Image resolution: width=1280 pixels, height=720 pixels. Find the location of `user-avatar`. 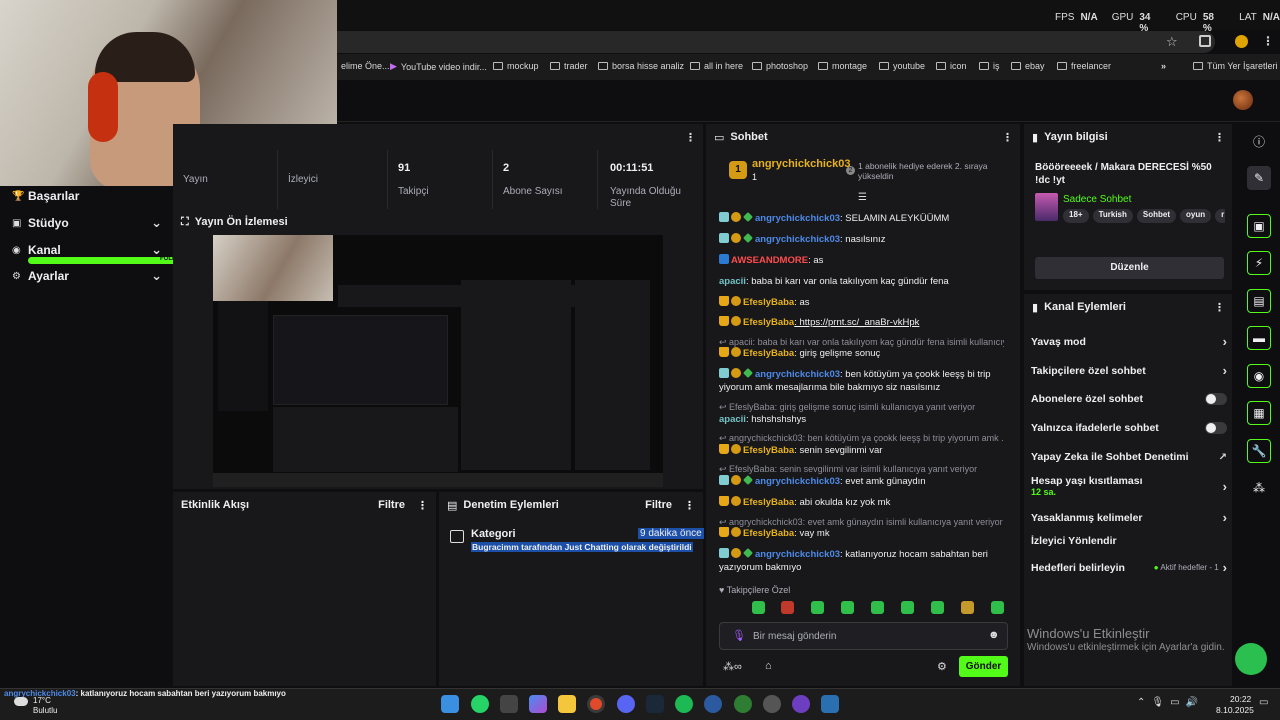

user-avatar is located at coordinates (1243, 100).